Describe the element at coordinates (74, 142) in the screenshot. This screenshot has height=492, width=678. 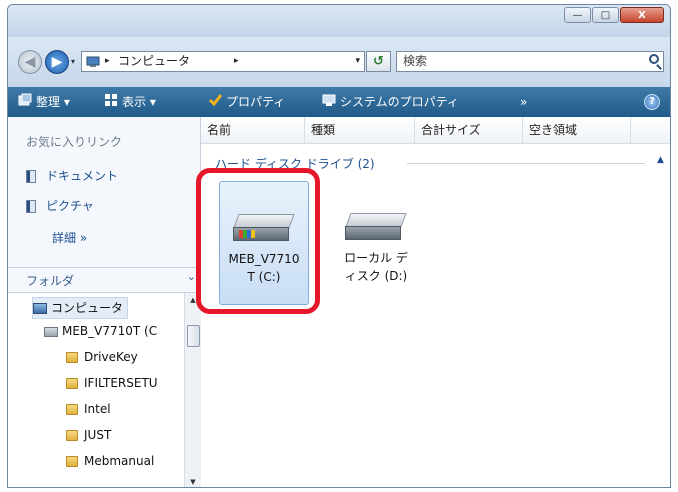
I see `favorite-links-header: お気に入りリンク` at that location.